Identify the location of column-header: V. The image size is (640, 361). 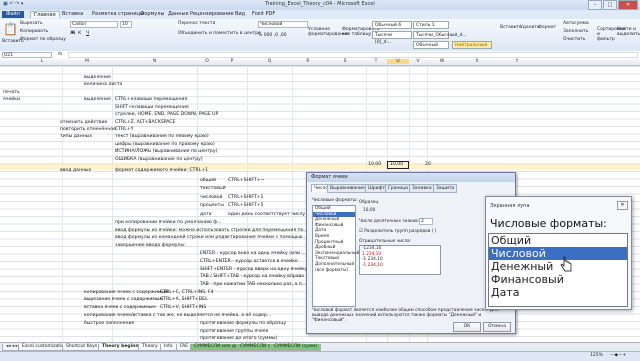
(418, 61).